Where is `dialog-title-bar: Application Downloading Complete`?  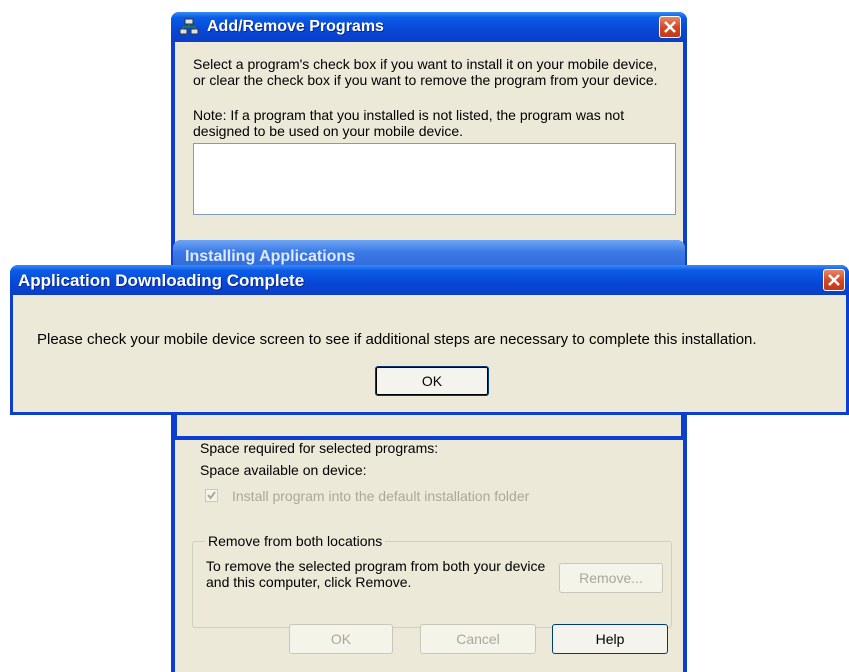
dialog-title-bar: Application Downloading Complete is located at coordinates (429, 280).